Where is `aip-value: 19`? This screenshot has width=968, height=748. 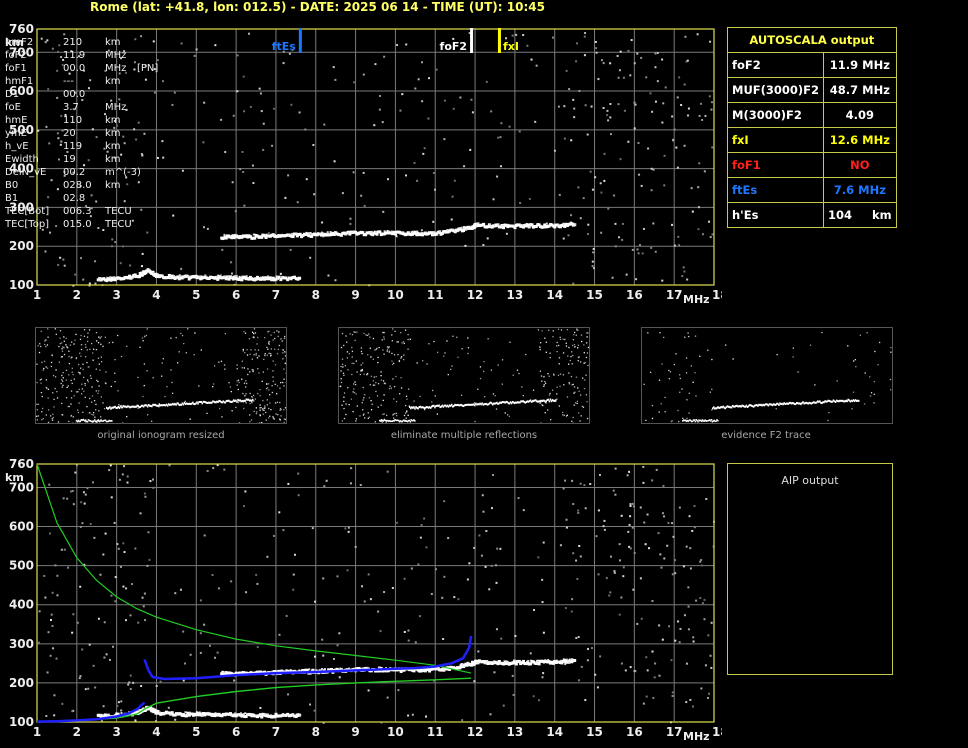 aip-value: 19 is located at coordinates (69, 159).